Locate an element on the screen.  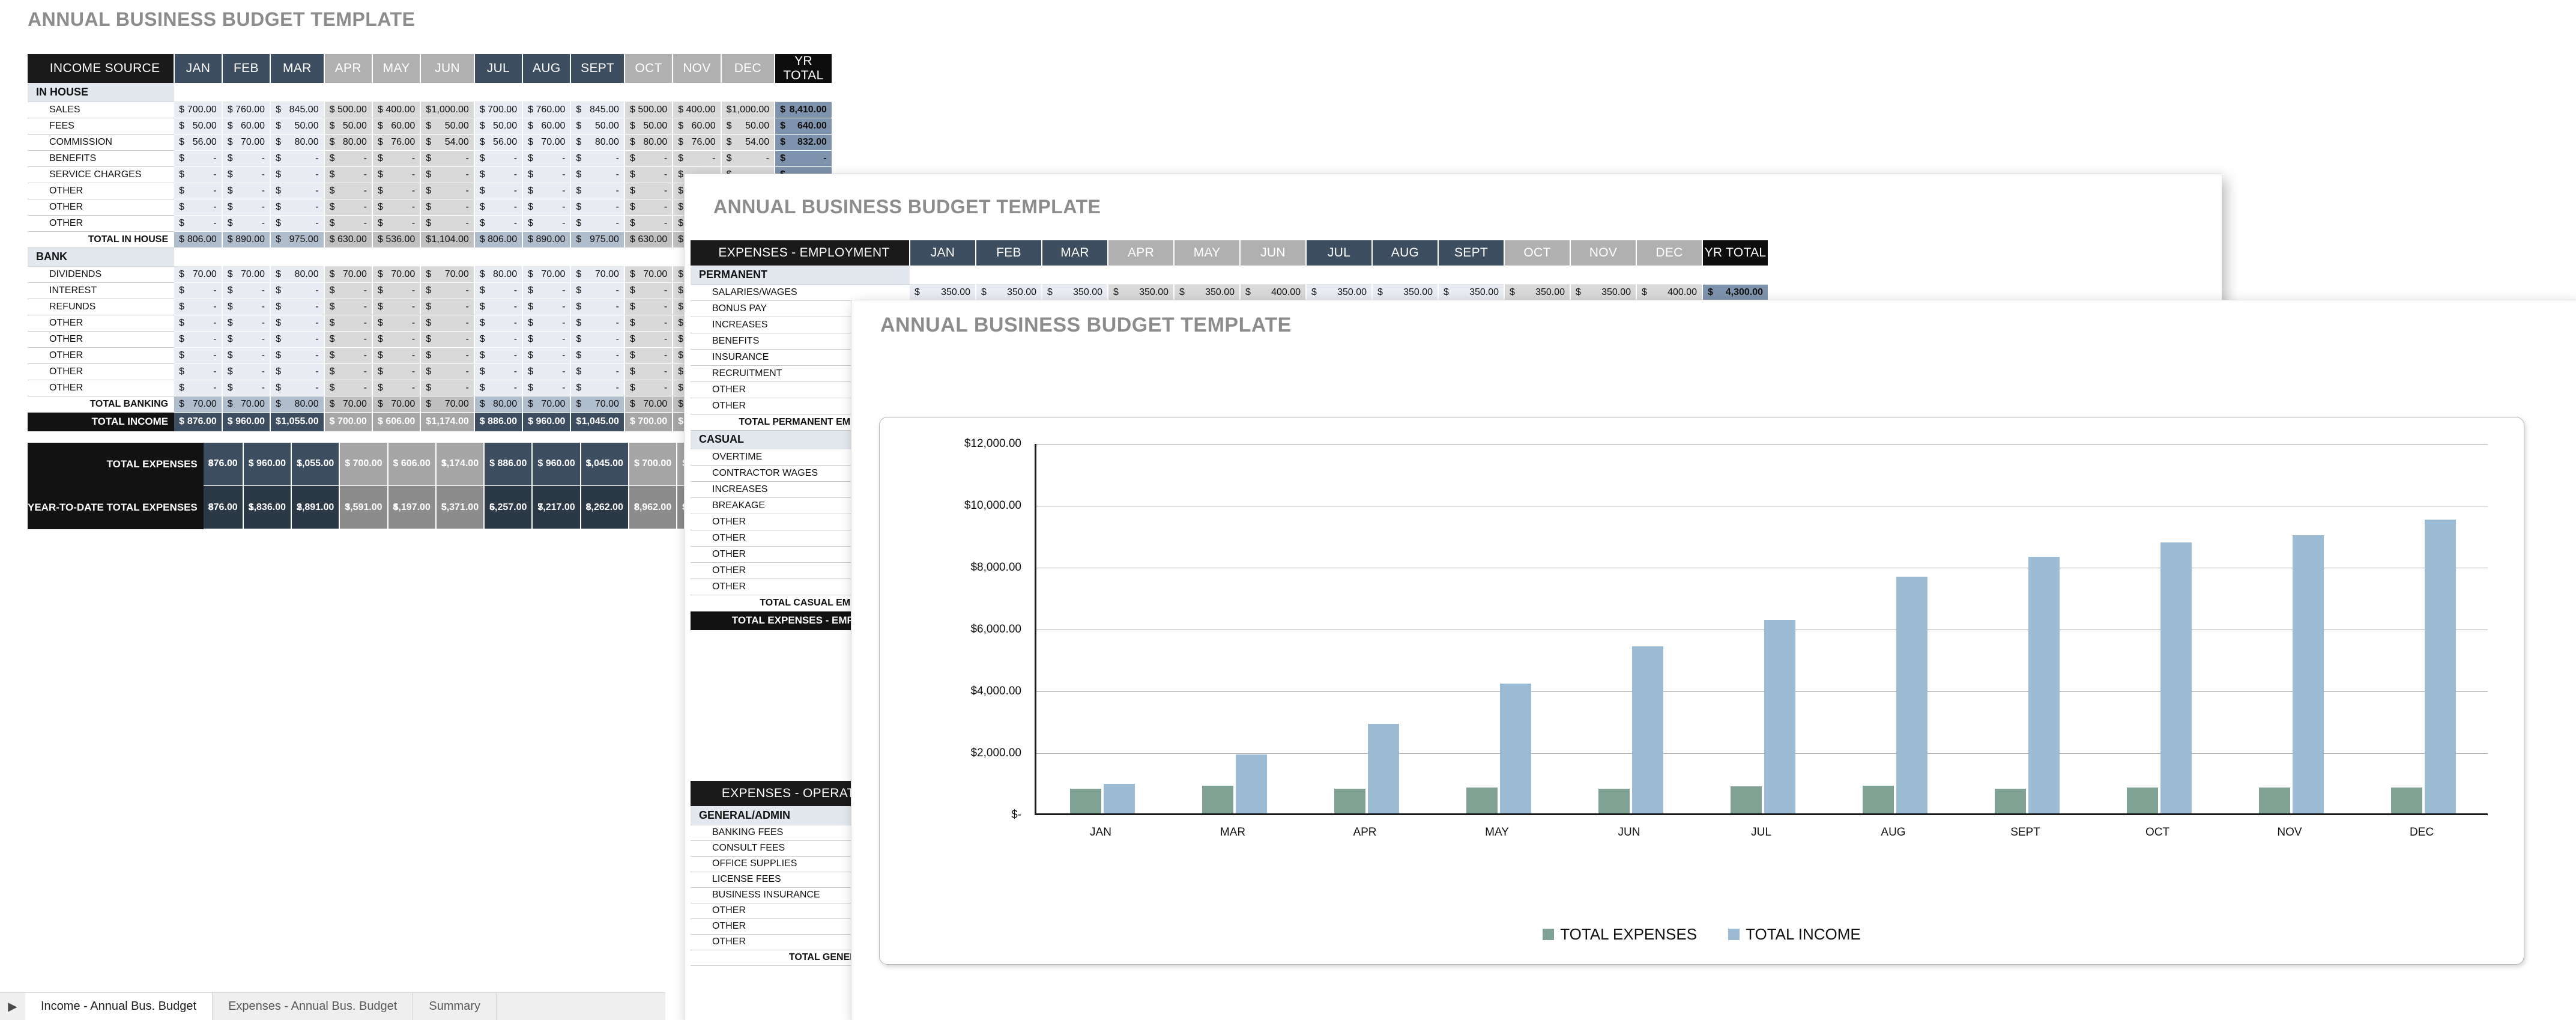
bar-expenses-may is located at coordinates (1482, 801).